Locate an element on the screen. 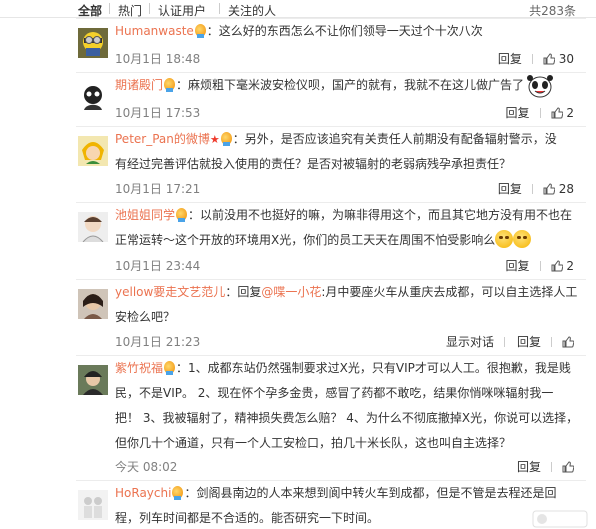 This screenshot has width=596, height=529. comment-body: ：麻烦粗下毫米波安检仪呗，国产的就有，我就不在这儿做广告了 is located at coordinates (350, 85).